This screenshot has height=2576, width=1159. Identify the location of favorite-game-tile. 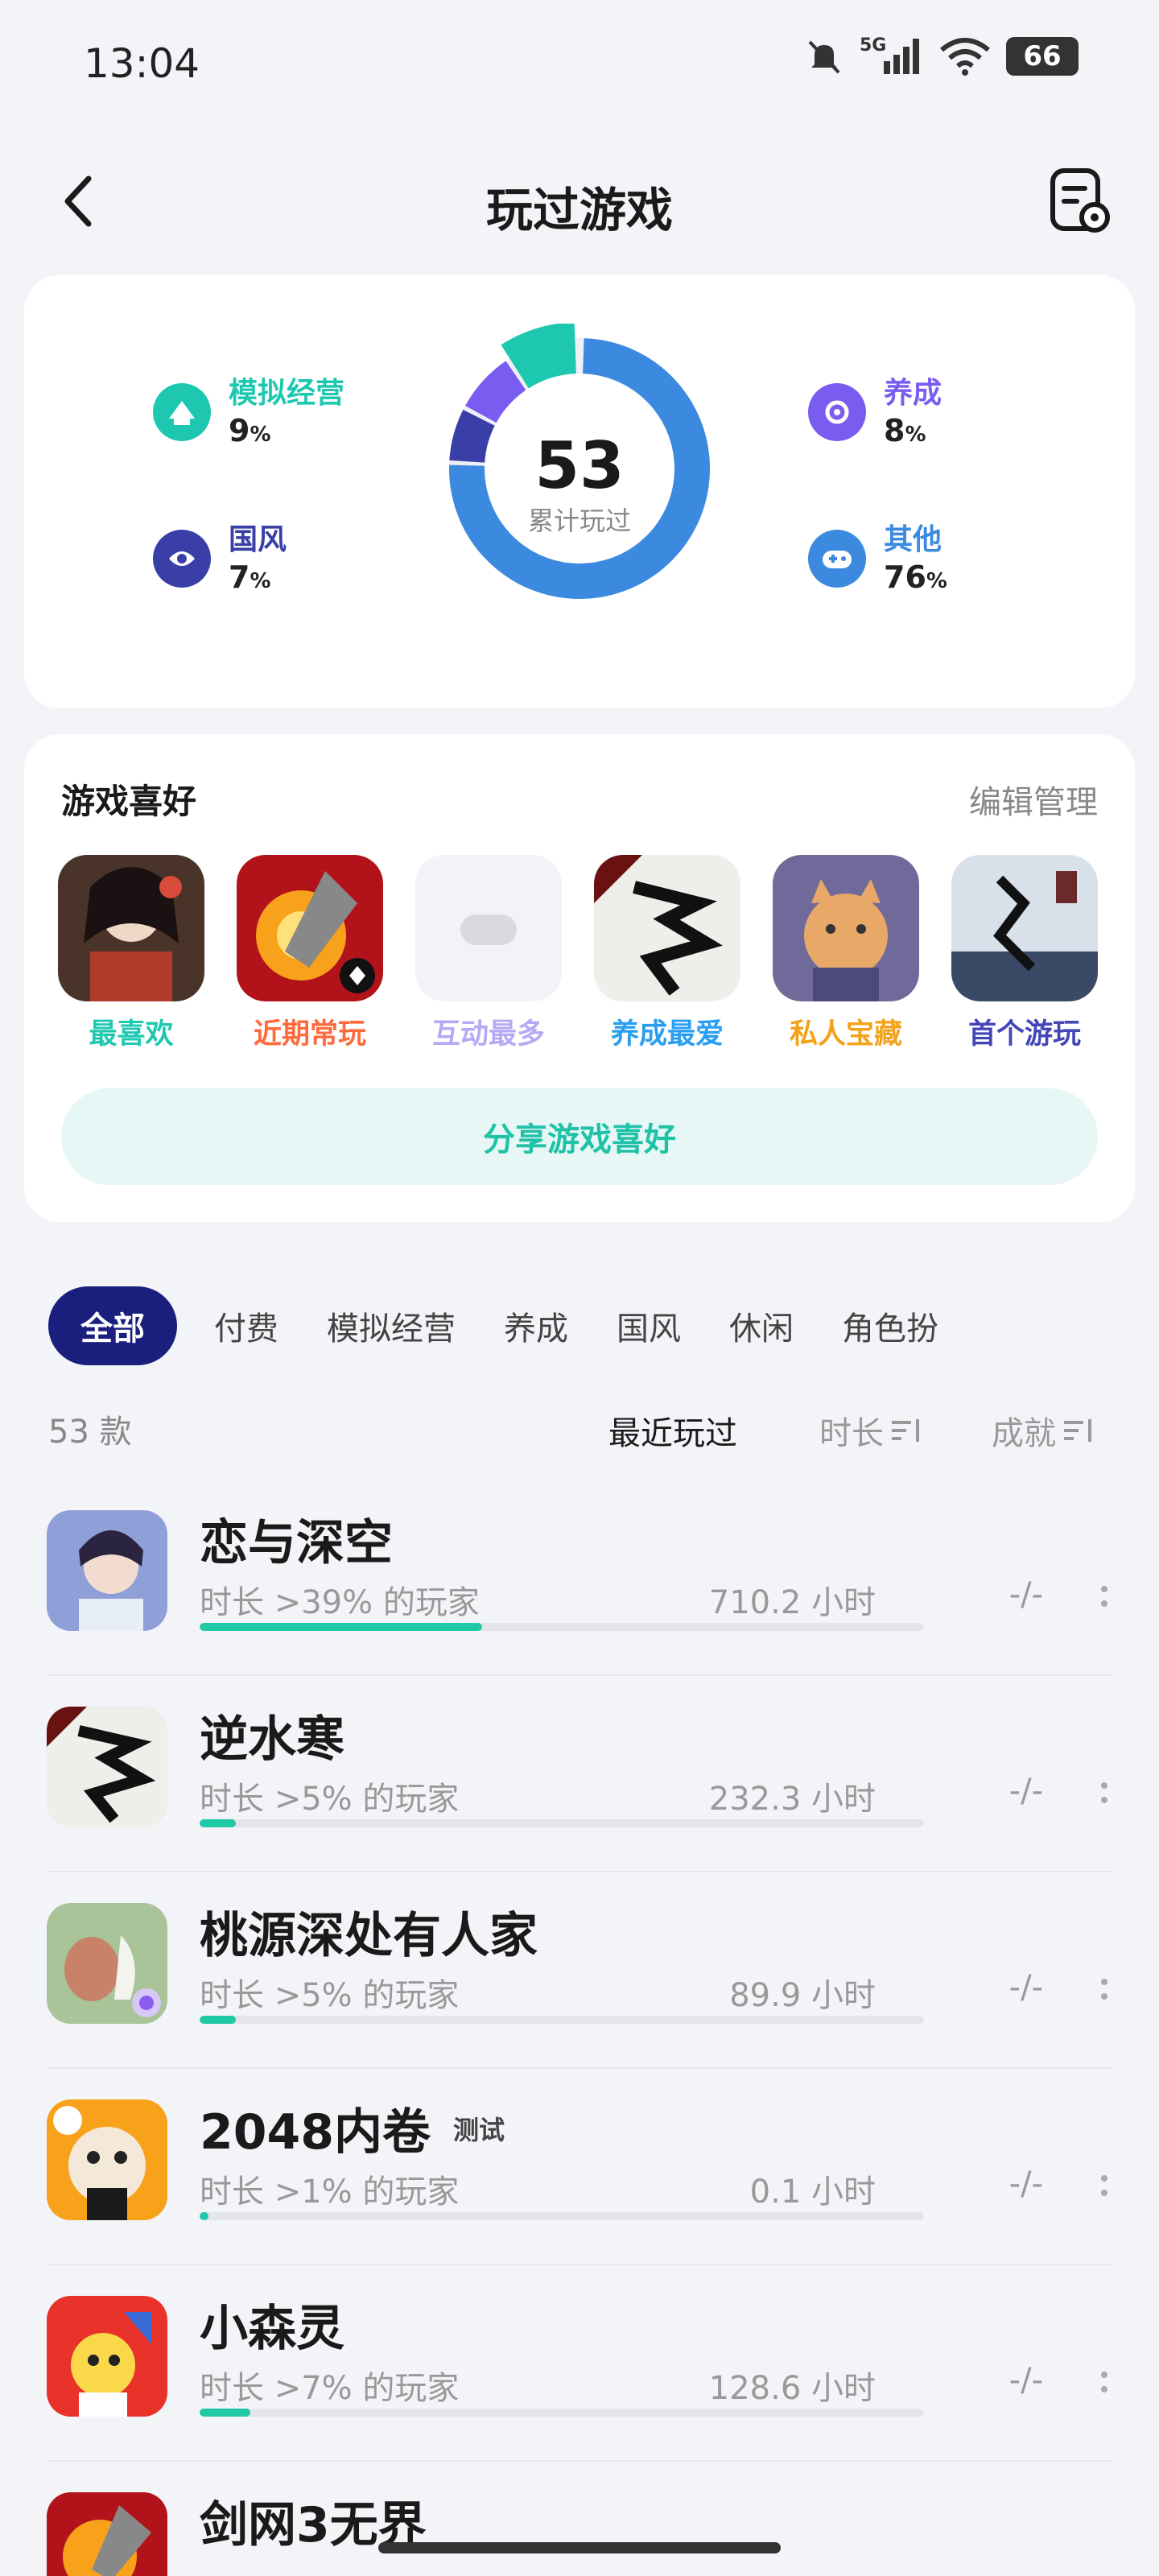
(131, 928).